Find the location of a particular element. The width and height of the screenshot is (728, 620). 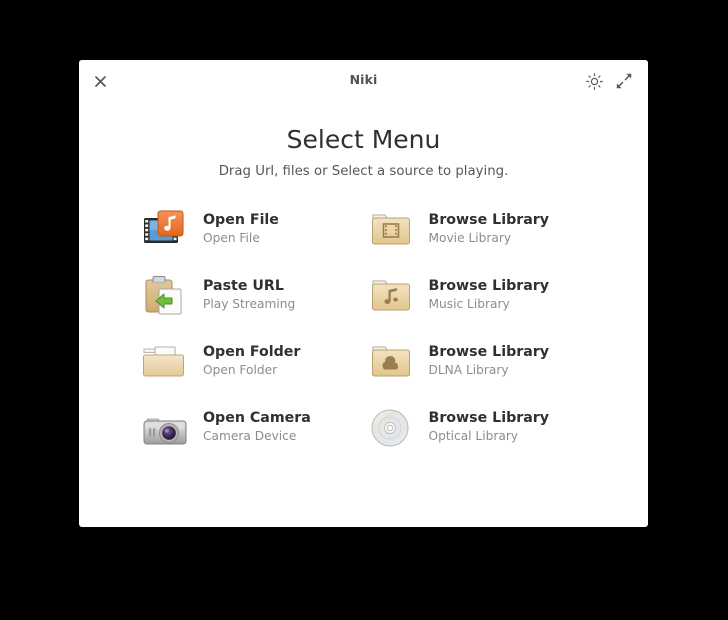

menu-item-text: Open File Open File is located at coordinates (241, 230).